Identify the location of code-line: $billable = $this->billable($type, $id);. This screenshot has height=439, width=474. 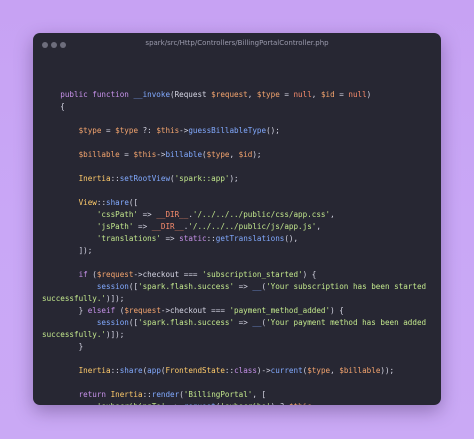
(239, 155).